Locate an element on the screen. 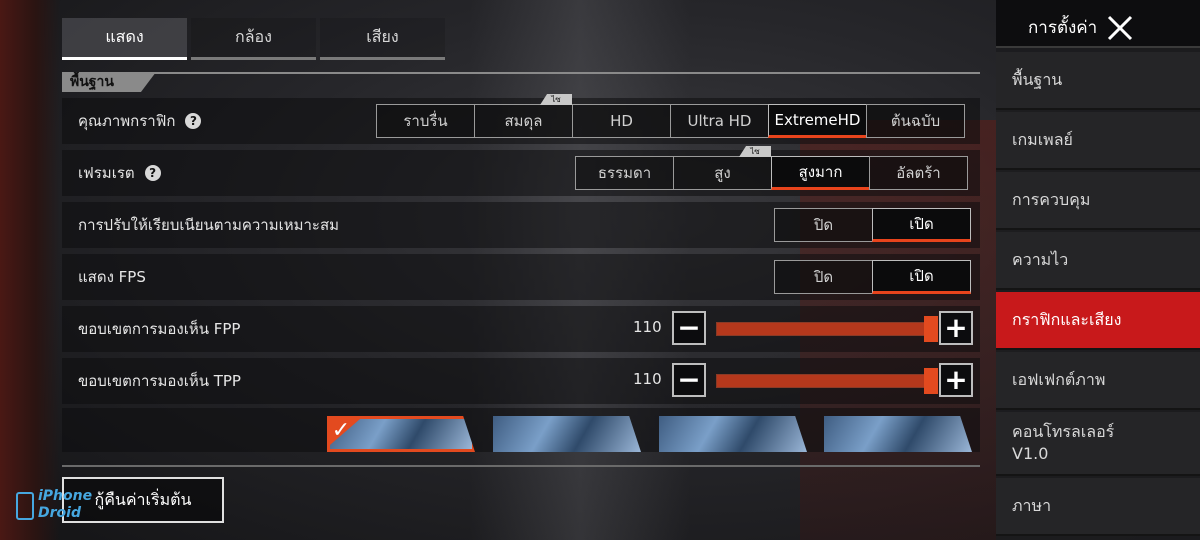 The image size is (1200, 540). frame-rate-selector: ธรรมดา สูง ไซ สูงมาก อัลตร้า is located at coordinates (771, 168).